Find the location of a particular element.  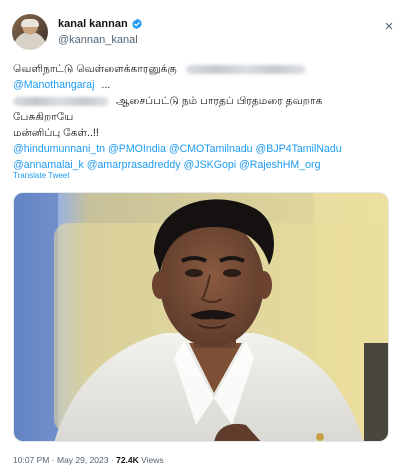

author-info: kanal kannan @kannan_kanal is located at coordinates (100, 32).